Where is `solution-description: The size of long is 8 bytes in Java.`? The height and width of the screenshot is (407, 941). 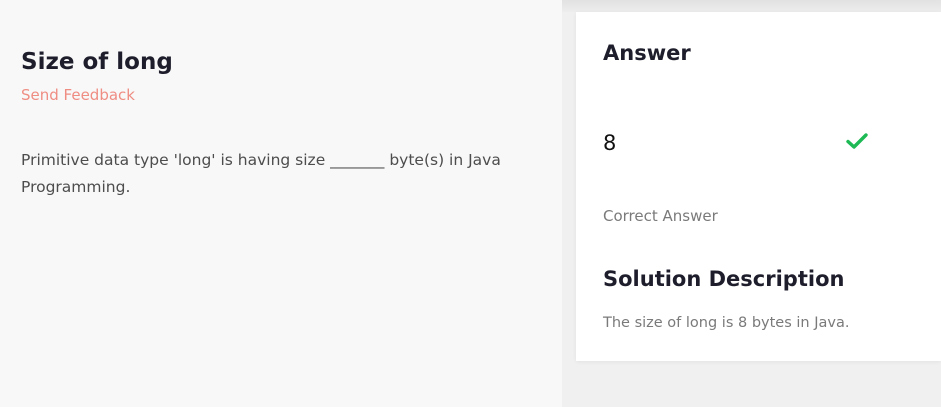 solution-description: The size of long is 8 bytes in Java. is located at coordinates (726, 323).